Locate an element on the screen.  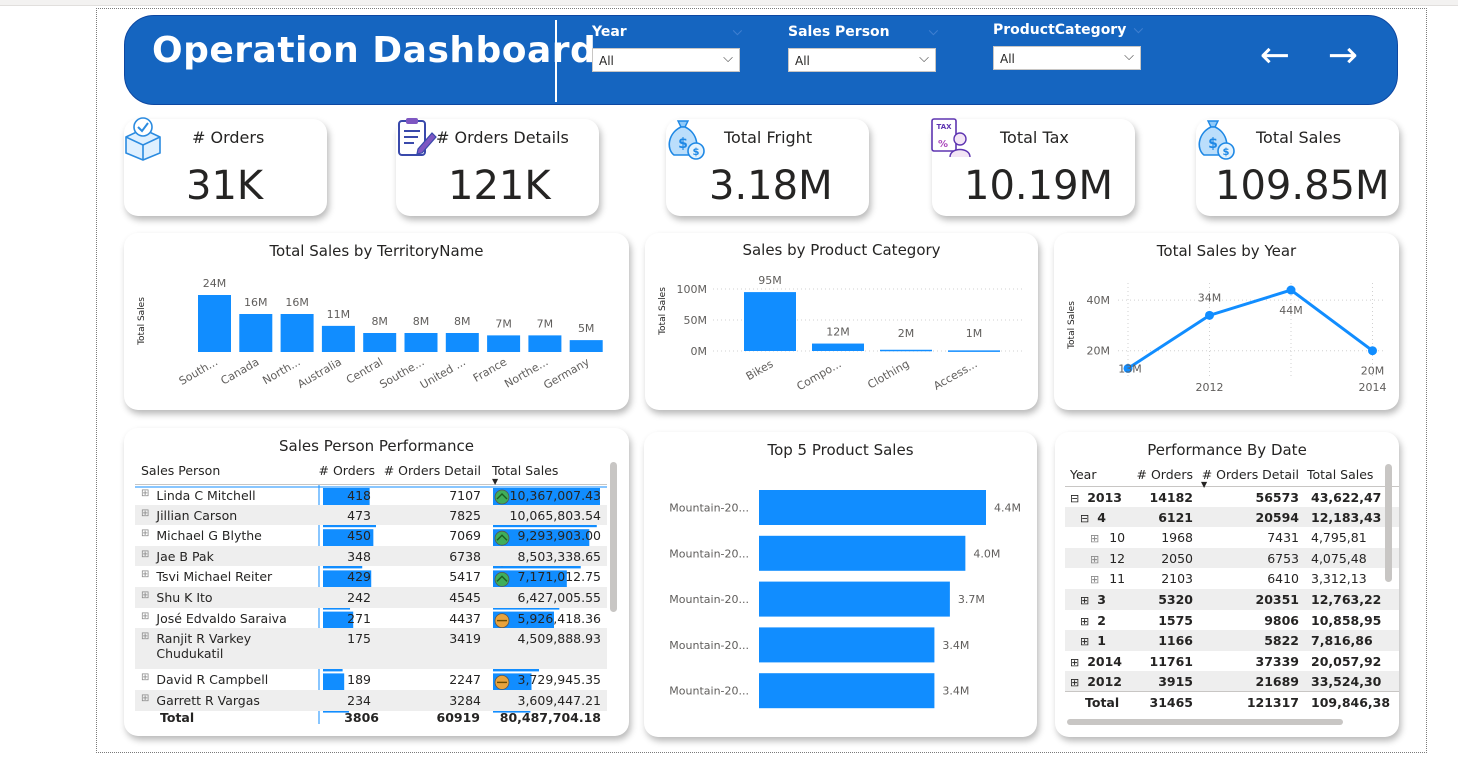
row-label: 10 is located at coordinates (1117, 538).